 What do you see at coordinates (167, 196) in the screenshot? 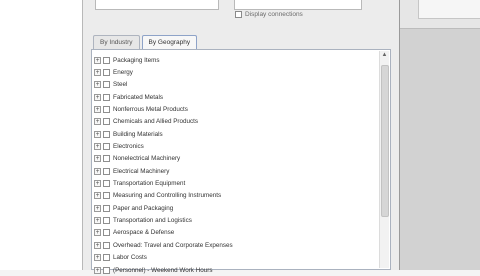
I see `tree-item-label: Measuring and Controlling Instruments` at bounding box center [167, 196].